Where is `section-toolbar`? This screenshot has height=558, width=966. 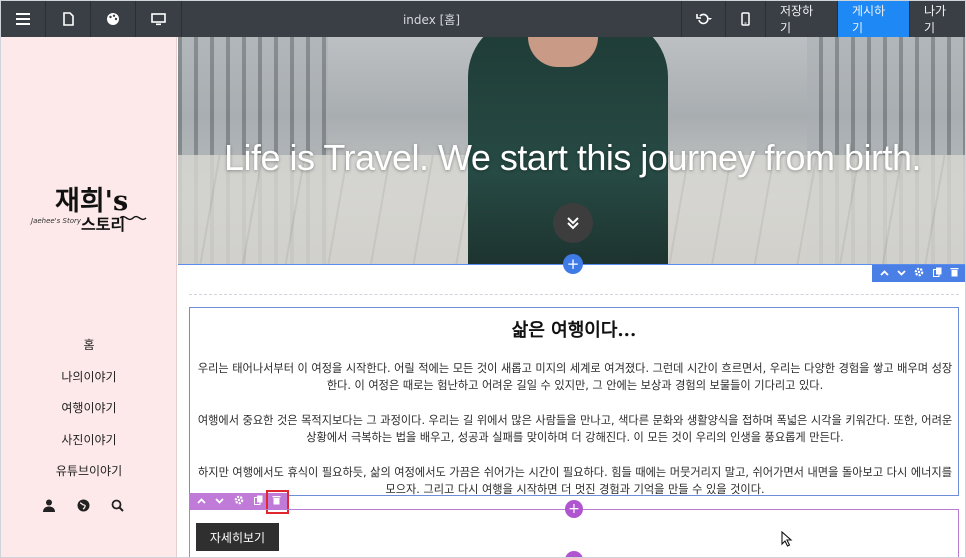 section-toolbar is located at coordinates (918, 273).